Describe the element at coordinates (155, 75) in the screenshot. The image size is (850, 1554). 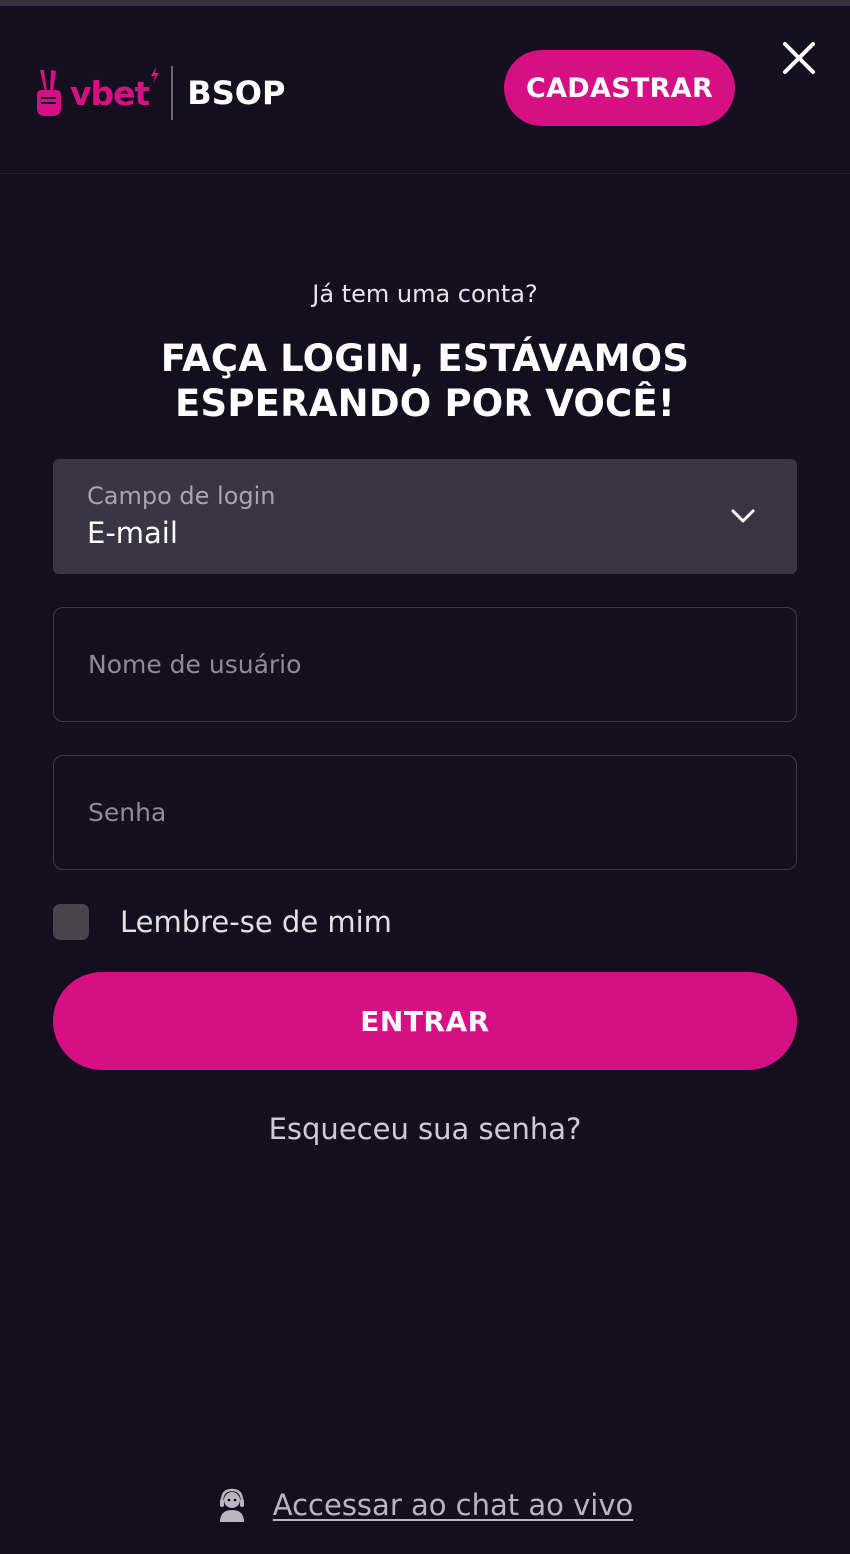
I see `lightning-icon` at that location.